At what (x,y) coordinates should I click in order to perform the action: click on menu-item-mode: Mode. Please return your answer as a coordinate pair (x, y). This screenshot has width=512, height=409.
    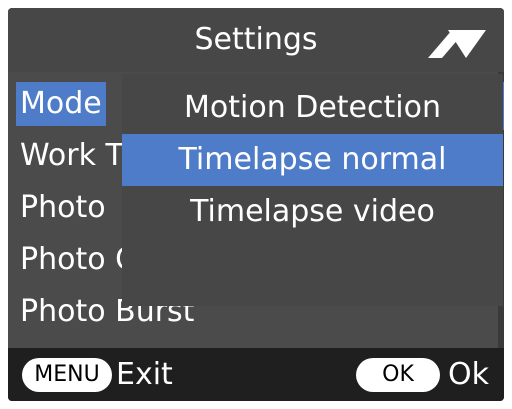
    Looking at the image, I should click on (61, 104).